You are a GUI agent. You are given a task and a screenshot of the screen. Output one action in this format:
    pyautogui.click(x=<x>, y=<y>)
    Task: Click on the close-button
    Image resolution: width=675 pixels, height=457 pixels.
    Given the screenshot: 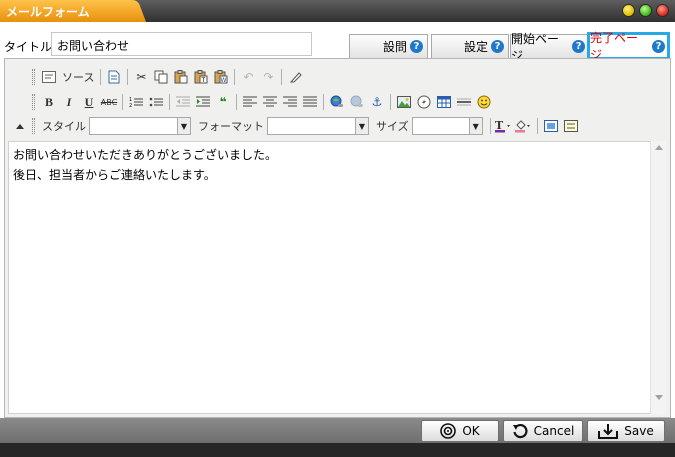 What is the action you would take?
    pyautogui.click(x=662, y=10)
    